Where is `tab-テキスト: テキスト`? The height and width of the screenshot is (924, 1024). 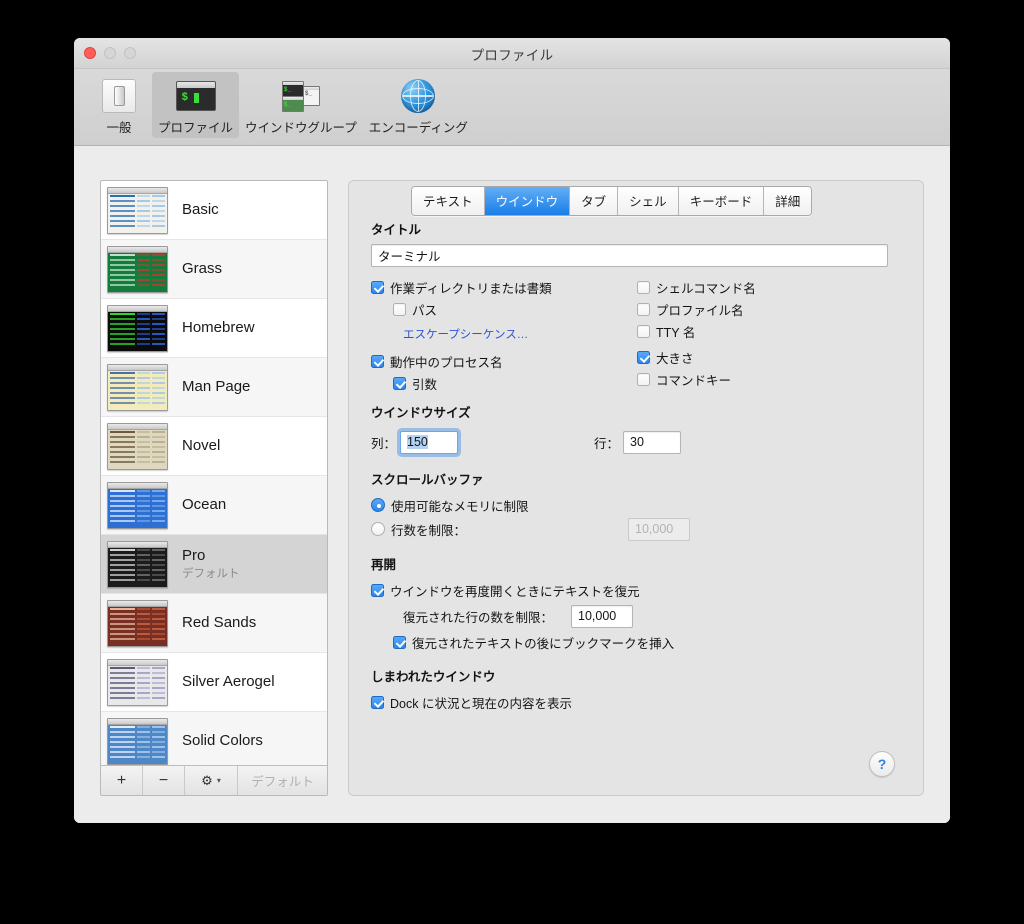 tab-テキスト: テキスト is located at coordinates (448, 201).